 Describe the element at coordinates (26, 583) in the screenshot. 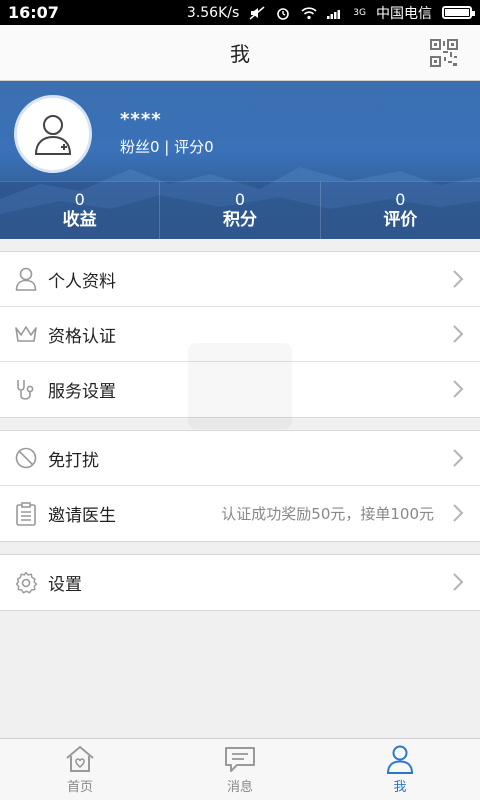

I see `gear-icon` at that location.